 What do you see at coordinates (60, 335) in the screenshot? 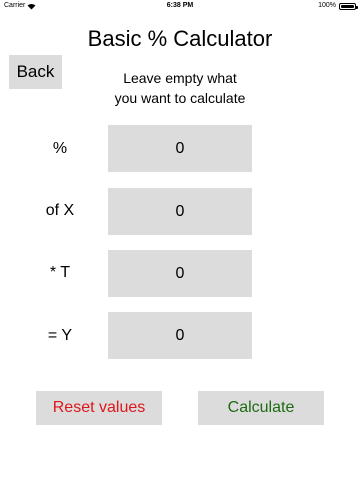
I see `equals-y-label: = Y` at bounding box center [60, 335].